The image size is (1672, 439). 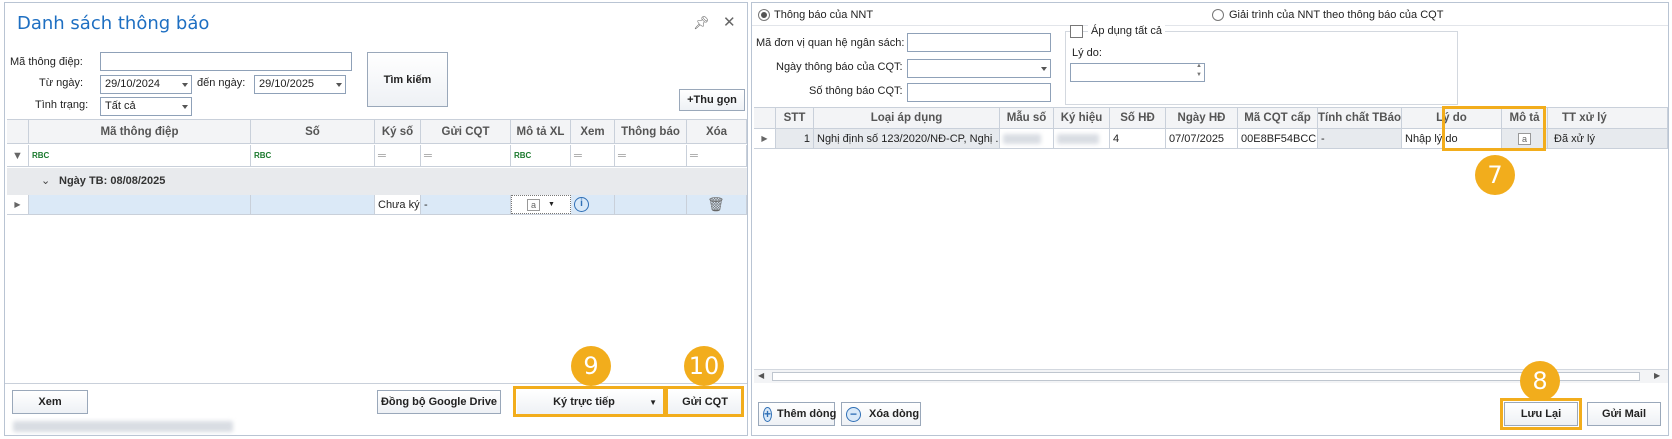 I want to click on cell-ky-so: Chưa ký, so click(x=398, y=204).